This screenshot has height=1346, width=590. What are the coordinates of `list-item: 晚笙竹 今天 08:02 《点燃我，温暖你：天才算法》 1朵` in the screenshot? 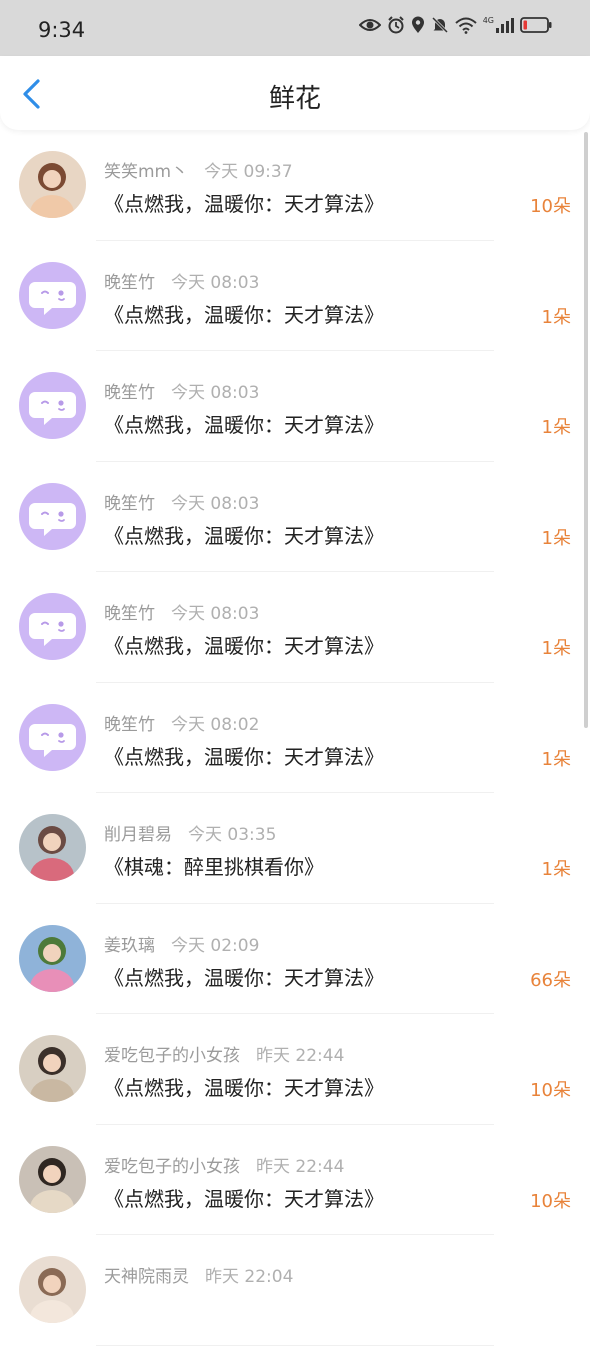 It's located at (295, 738).